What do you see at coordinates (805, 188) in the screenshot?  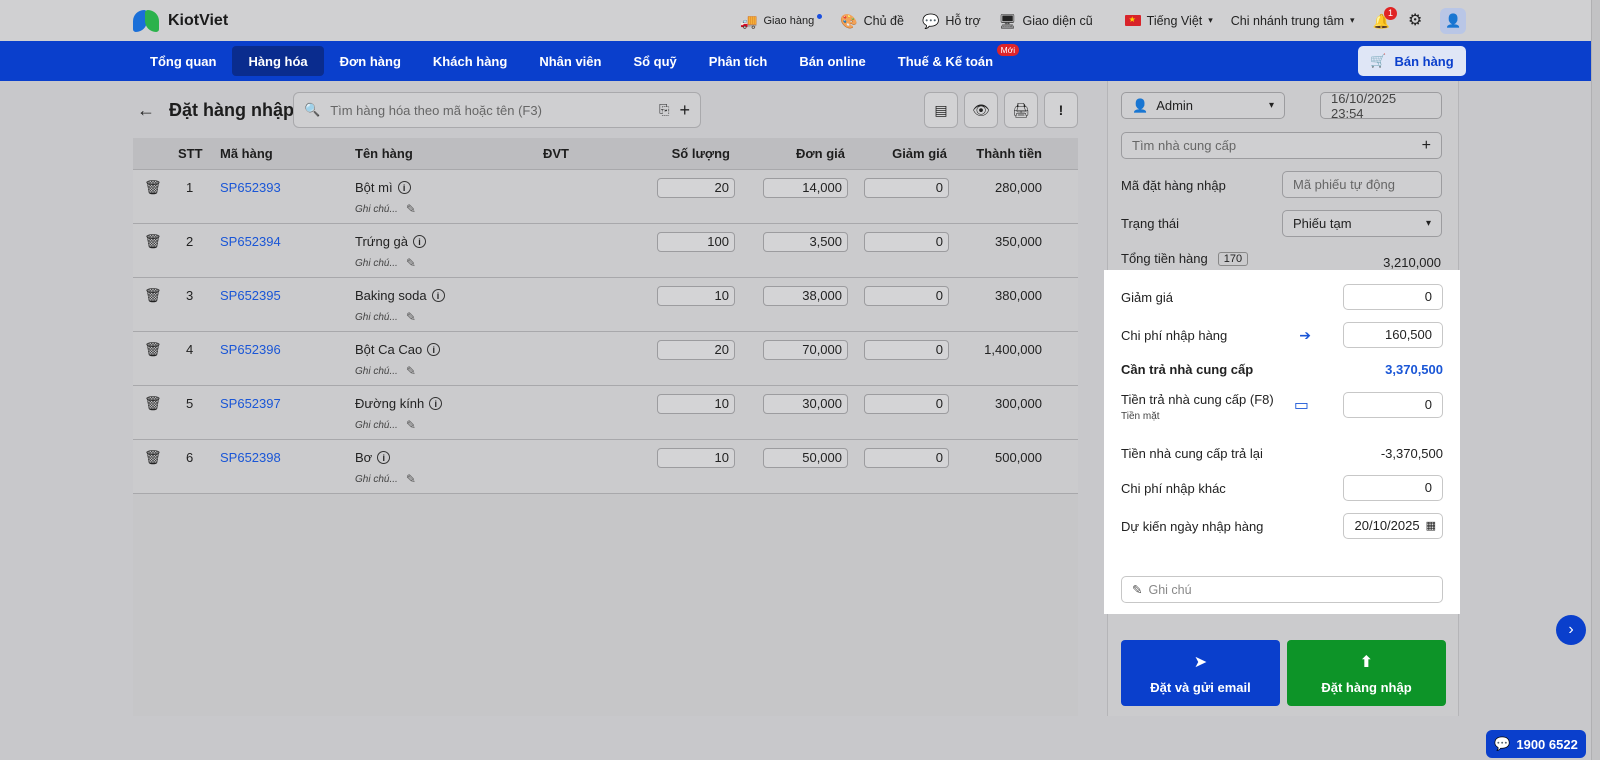 I see `price-input: 14,000` at bounding box center [805, 188].